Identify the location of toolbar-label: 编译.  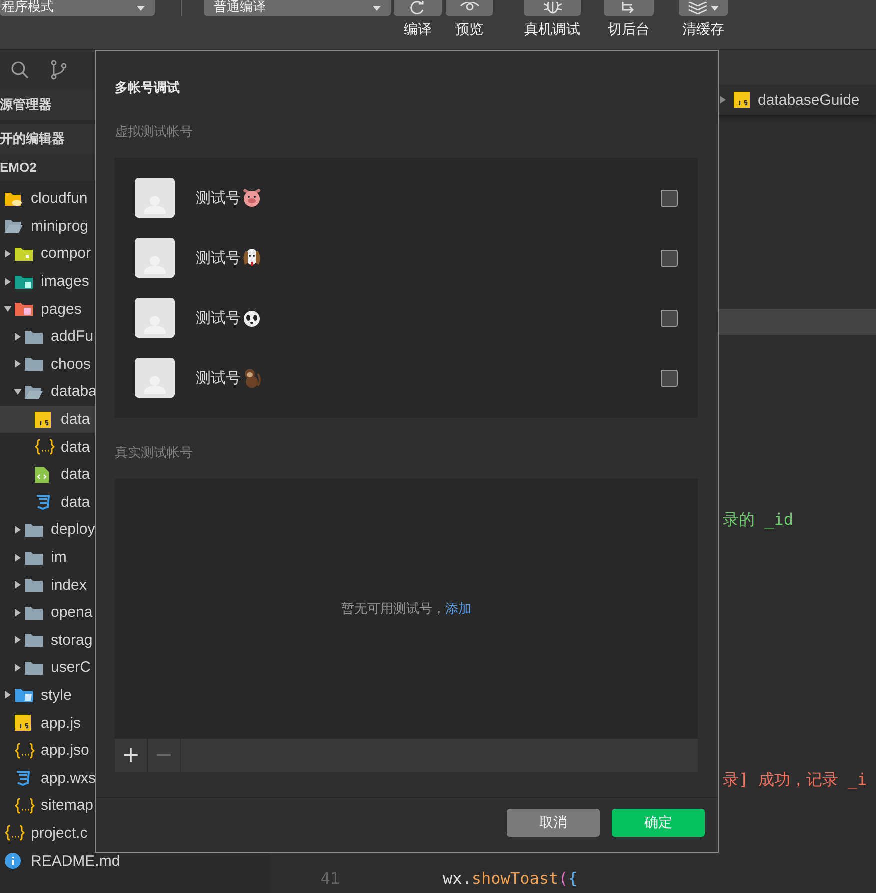
(418, 30).